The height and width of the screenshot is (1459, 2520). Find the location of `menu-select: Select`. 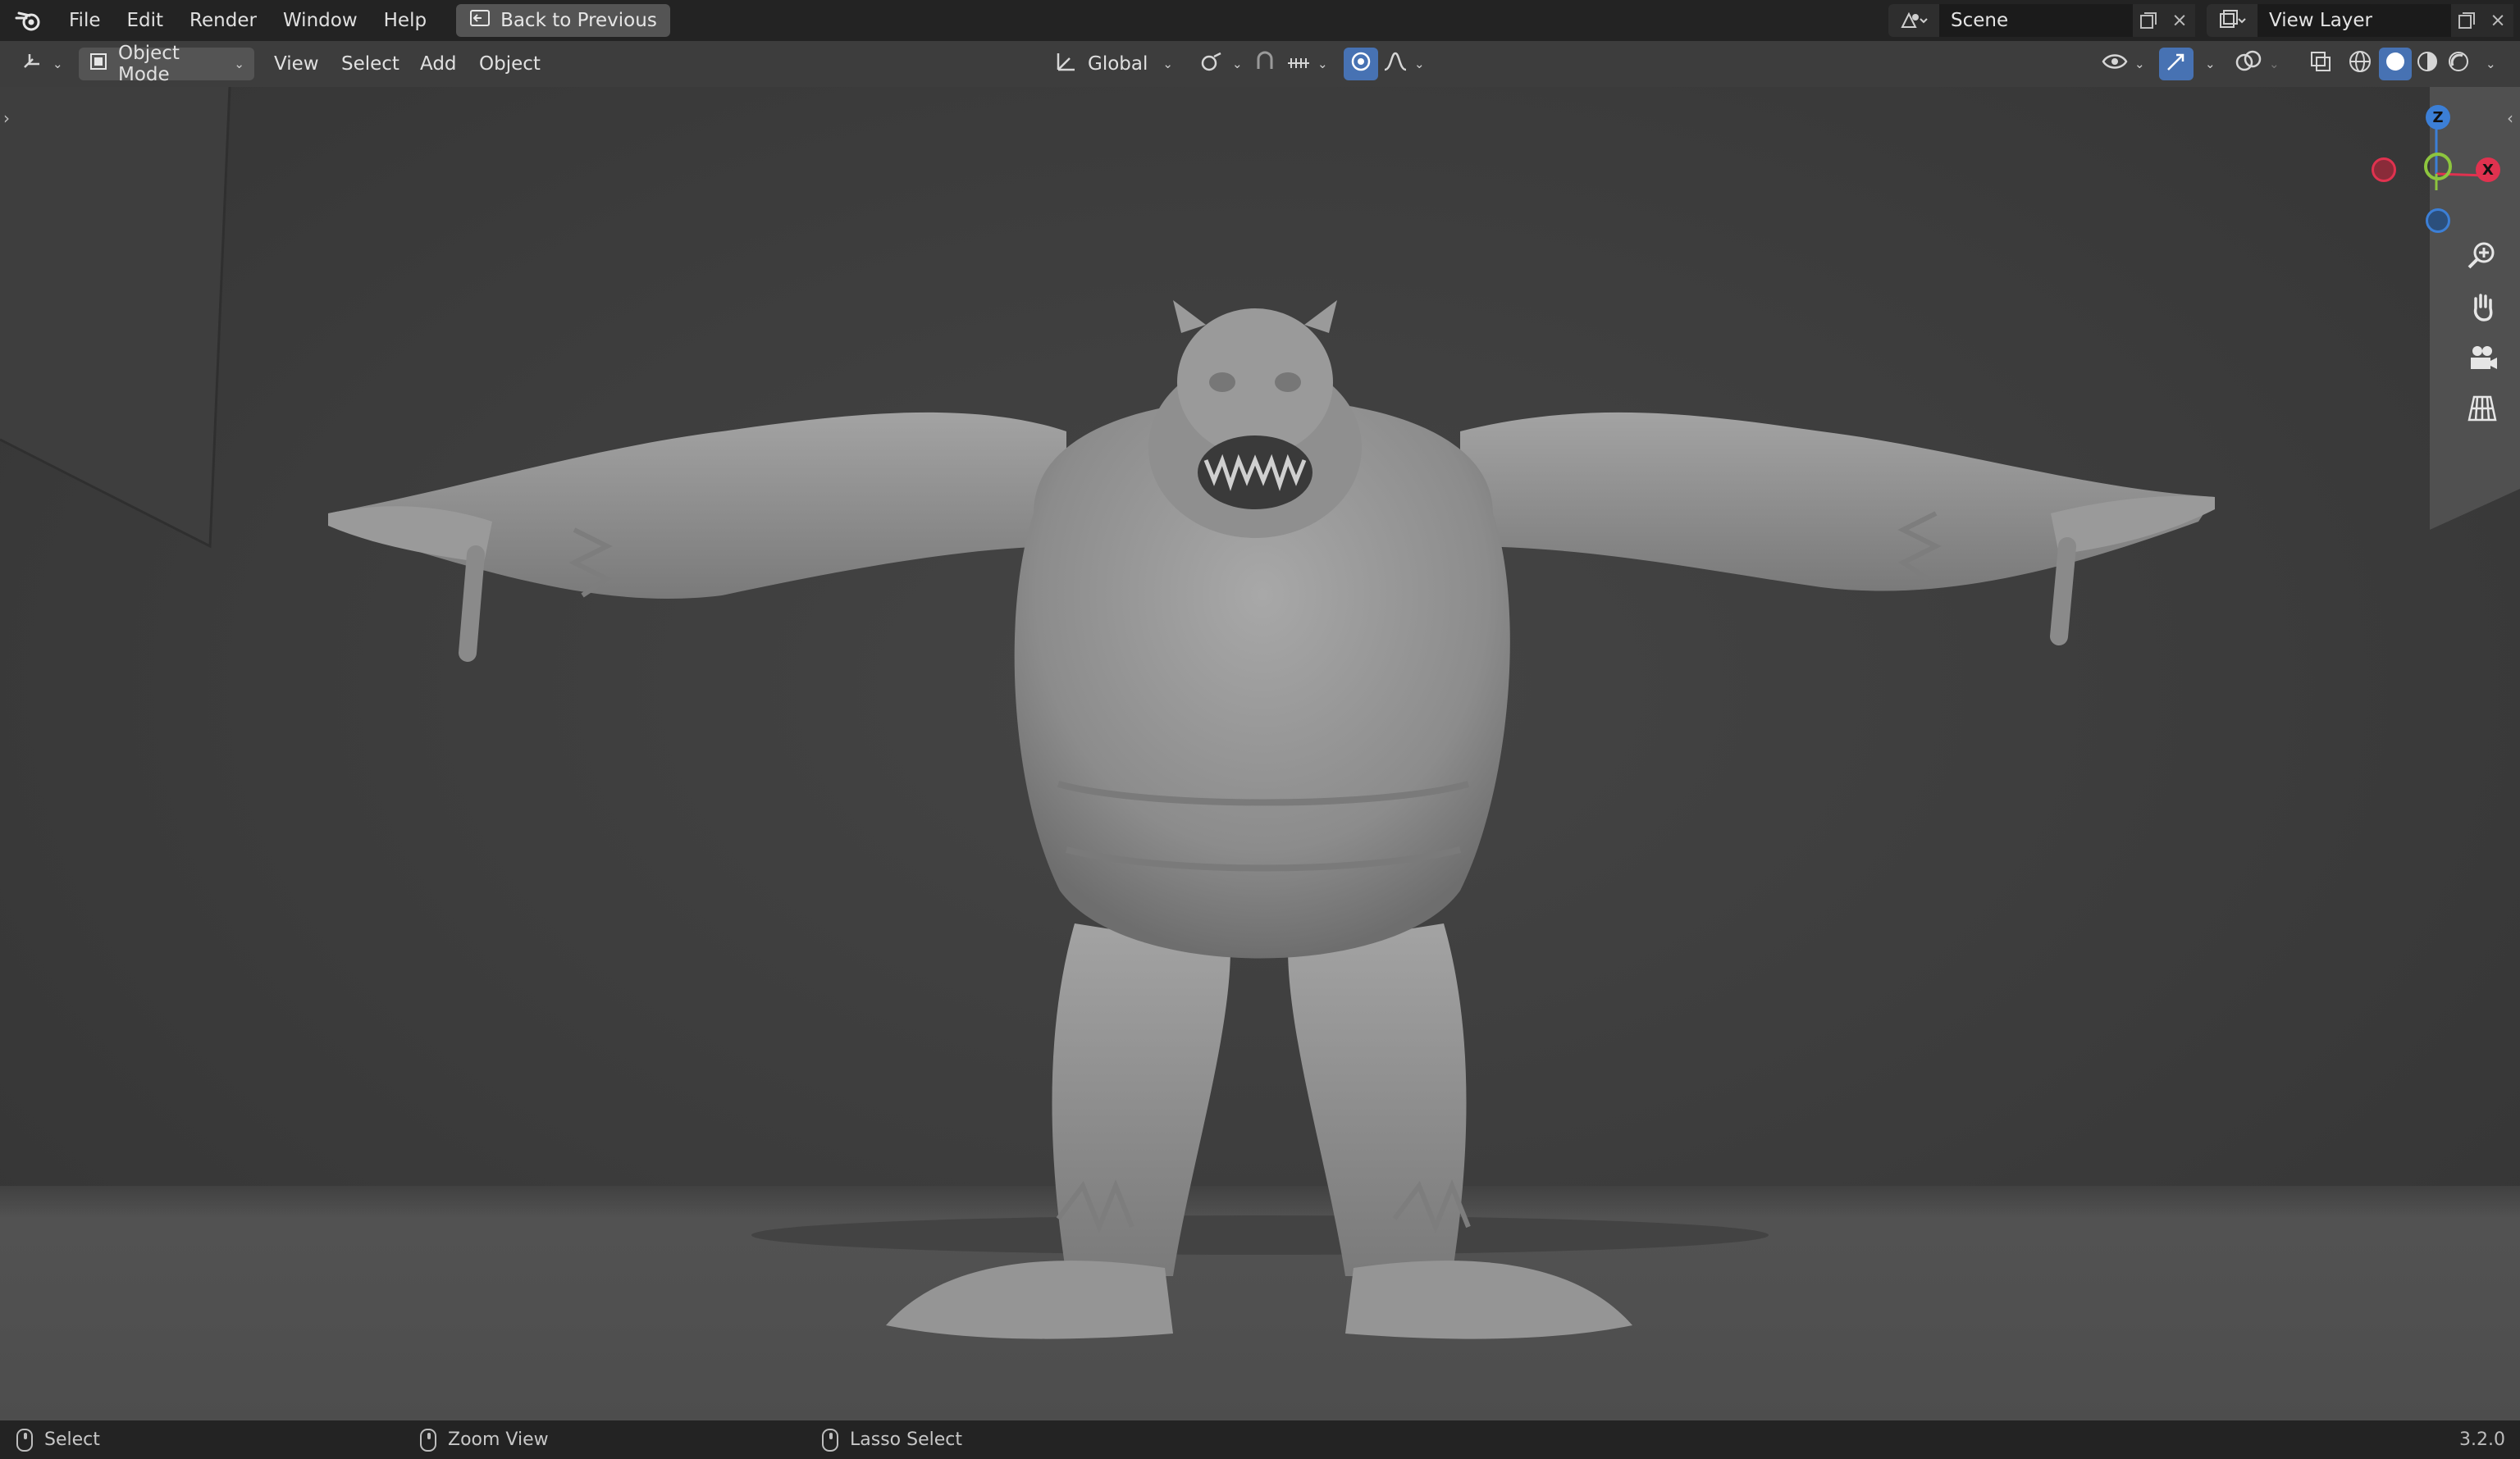

menu-select: Select is located at coordinates (370, 64).